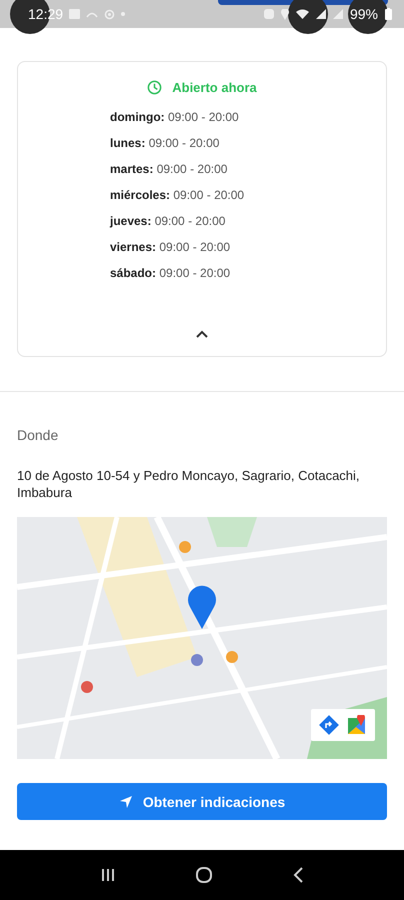  What do you see at coordinates (171, 247) in the screenshot?
I see `opening-hours-row-text: viernes: 09:00 - 20:00` at bounding box center [171, 247].